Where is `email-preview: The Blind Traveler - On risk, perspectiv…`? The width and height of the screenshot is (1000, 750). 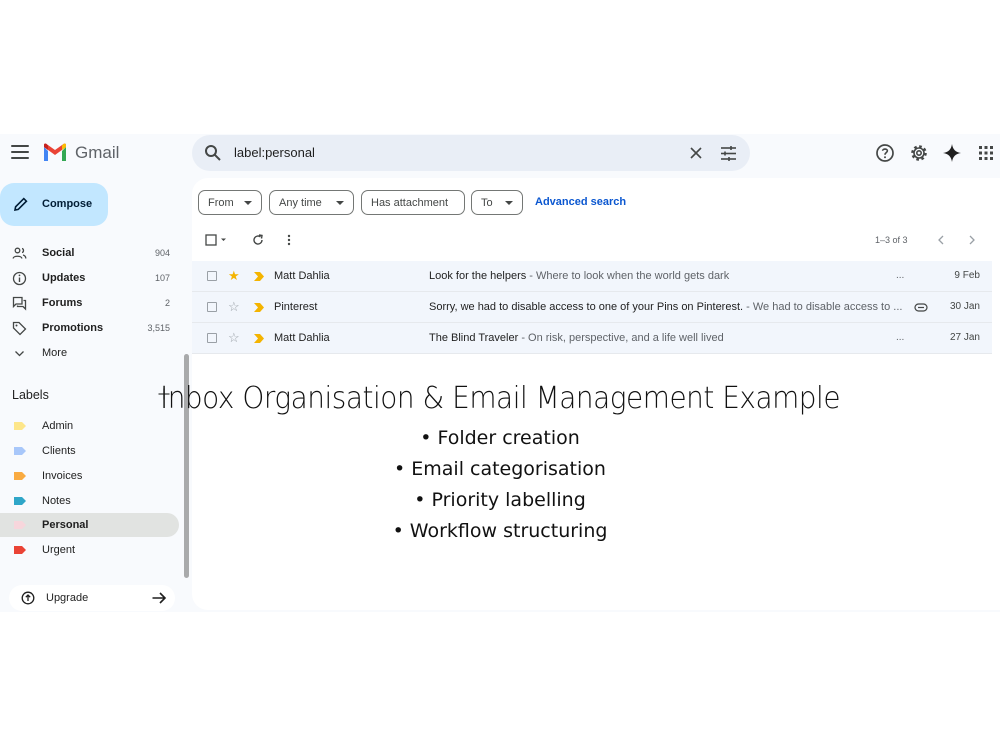
email-preview: The Blind Traveler - On risk, perspectiv… is located at coordinates (668, 338).